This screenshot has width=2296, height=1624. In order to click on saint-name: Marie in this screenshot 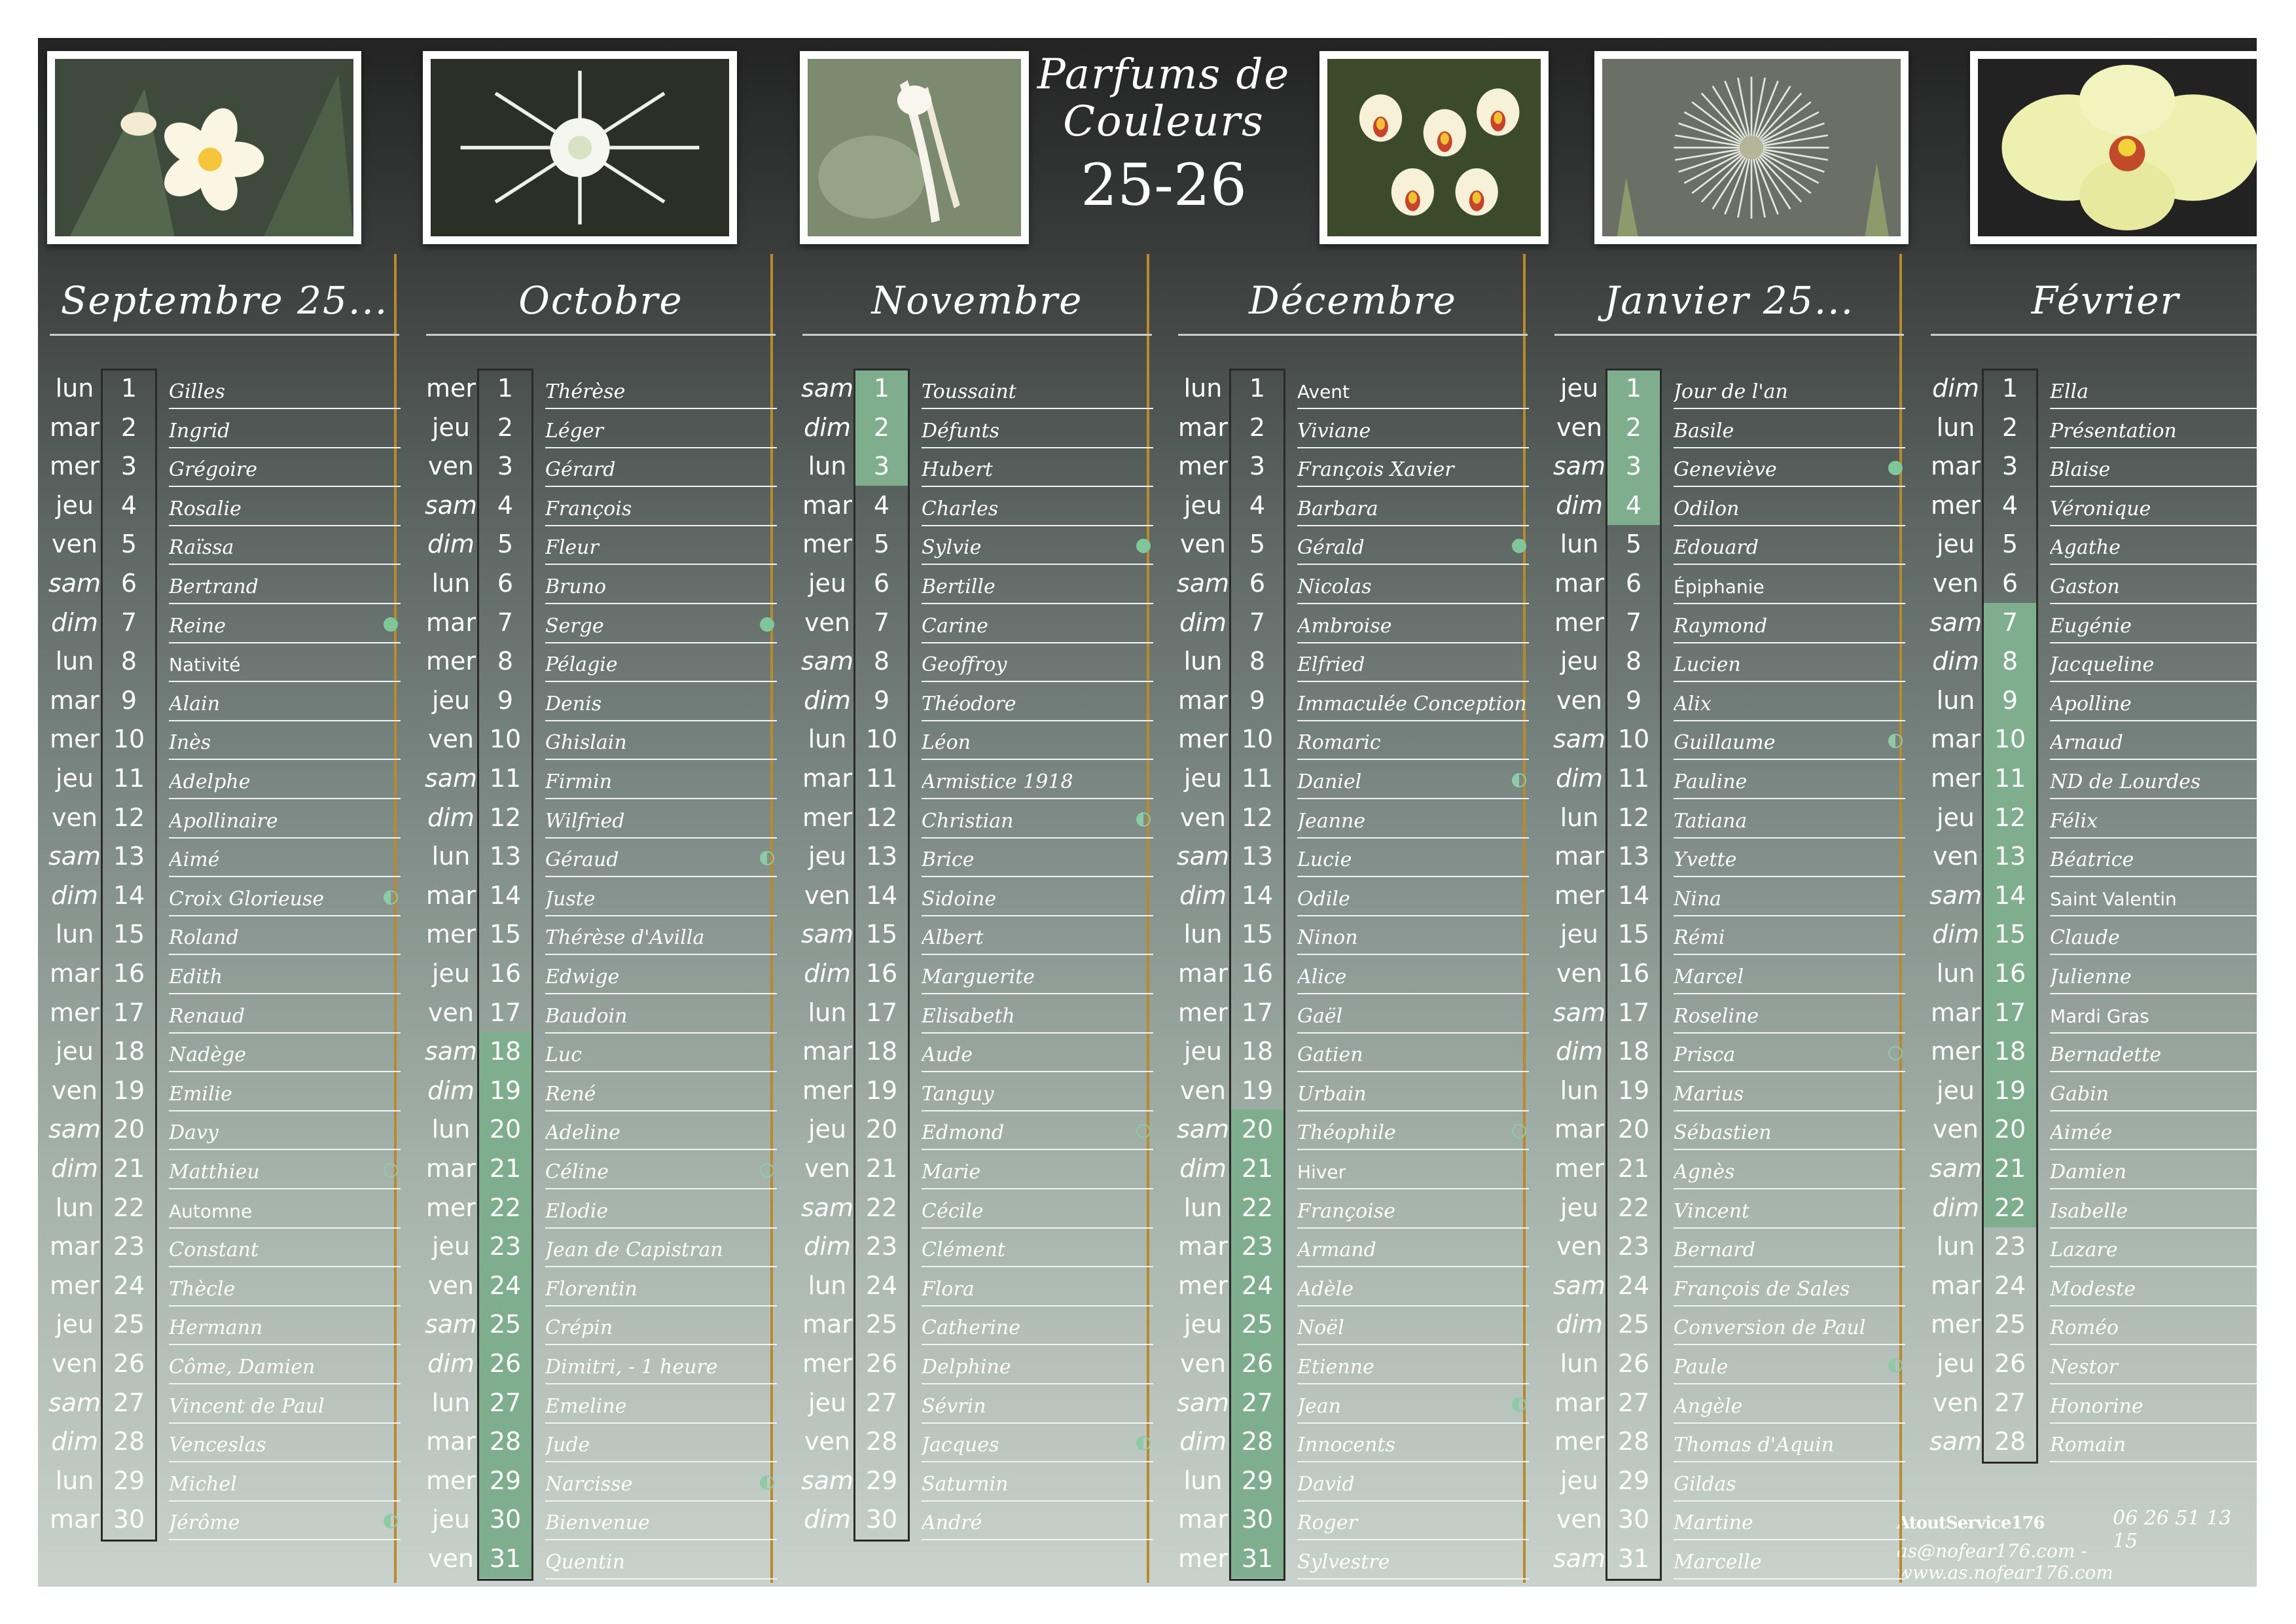, I will do `click(1037, 1169)`.